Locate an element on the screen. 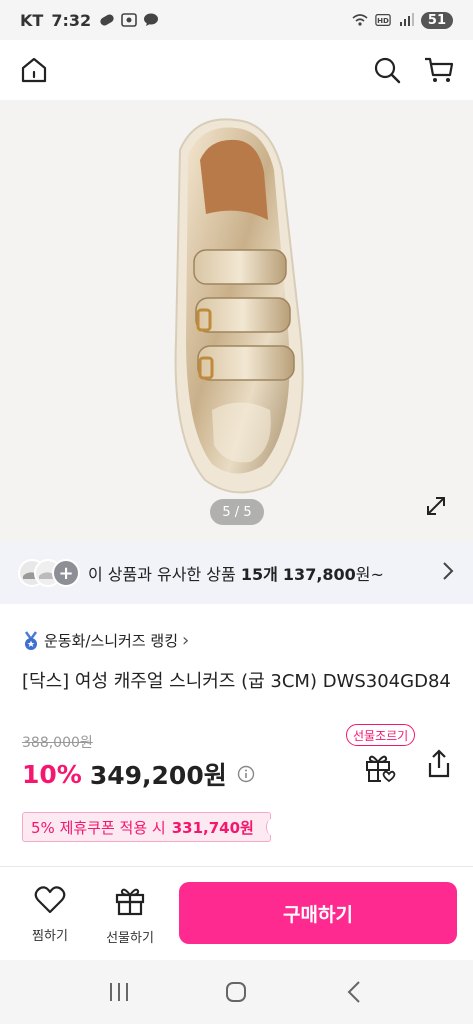  gift-icon is located at coordinates (130, 903).